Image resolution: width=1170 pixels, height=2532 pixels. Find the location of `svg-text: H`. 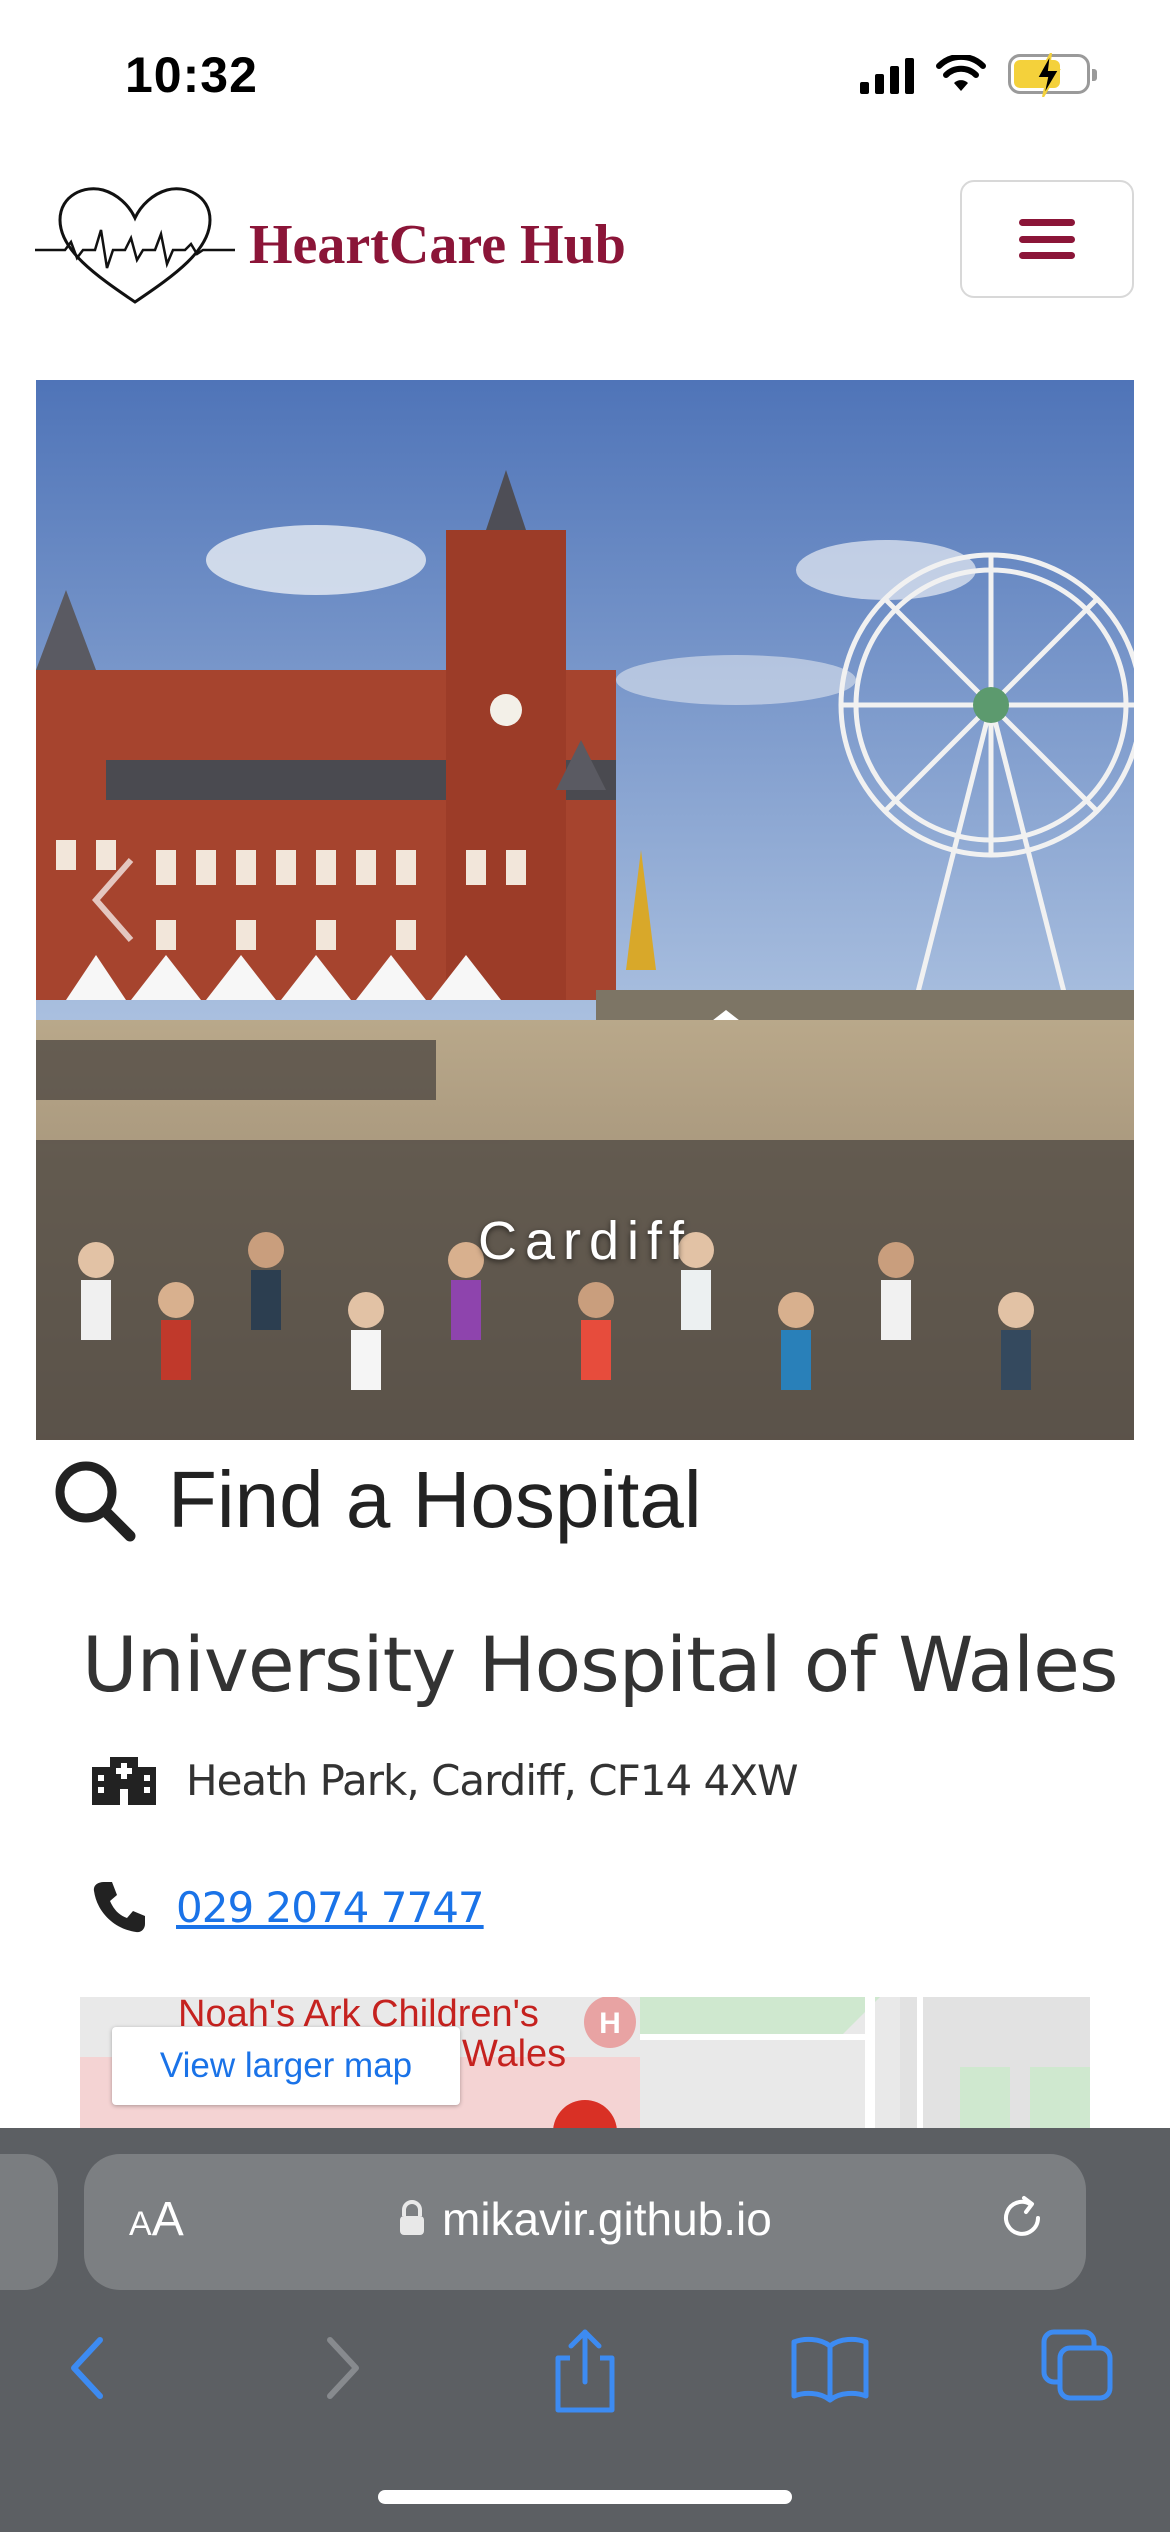

svg-text: H is located at coordinates (610, 2023).